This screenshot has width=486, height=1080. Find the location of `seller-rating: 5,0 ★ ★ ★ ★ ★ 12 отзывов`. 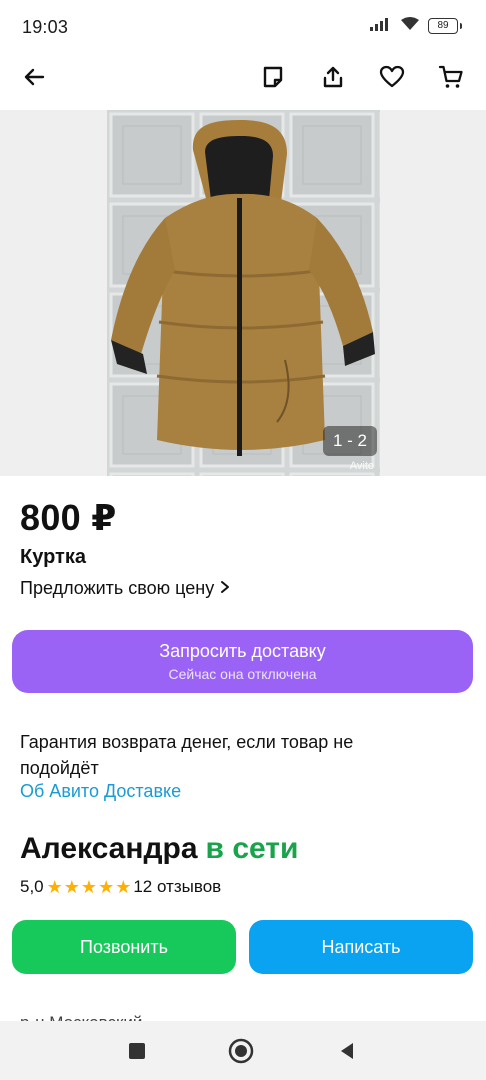

seller-rating: 5,0 ★ ★ ★ ★ ★ 12 отзывов is located at coordinates (120, 887).